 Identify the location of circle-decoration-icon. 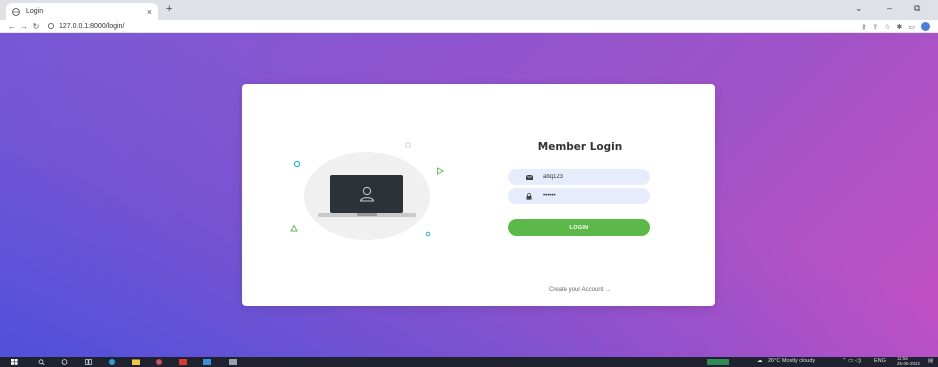
(297, 164).